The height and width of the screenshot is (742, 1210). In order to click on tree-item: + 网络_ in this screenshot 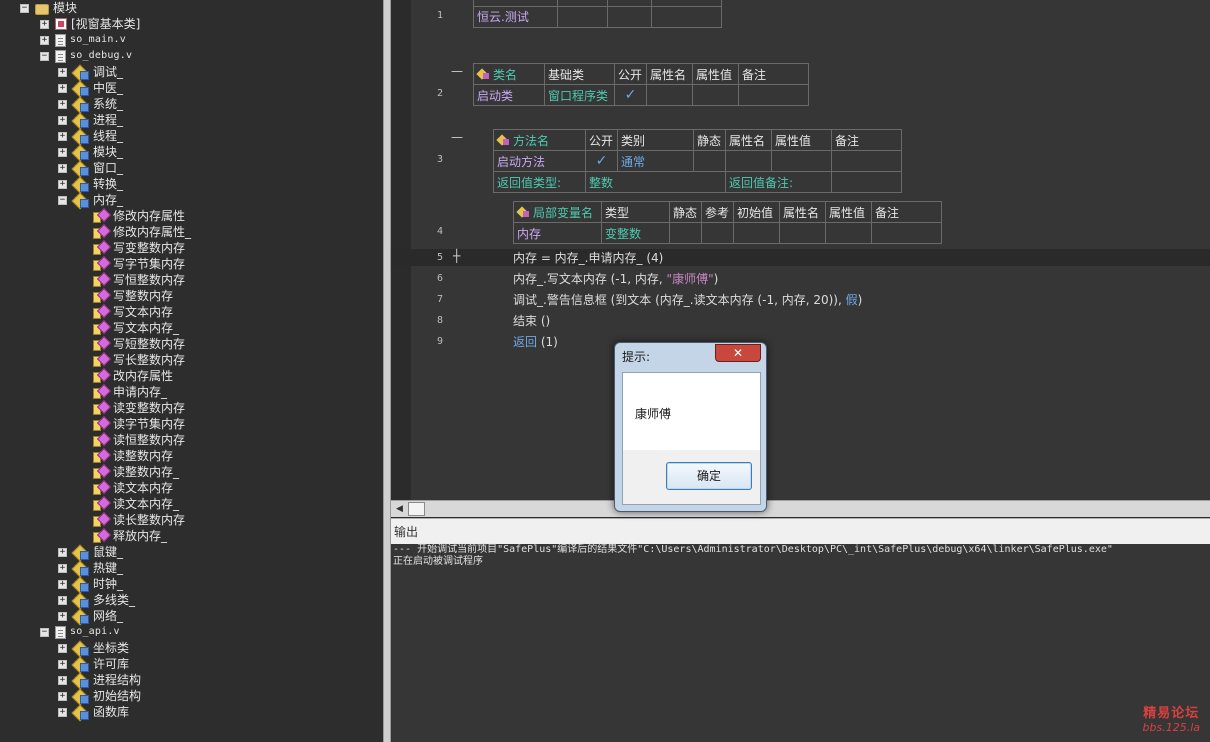, I will do `click(90, 616)`.